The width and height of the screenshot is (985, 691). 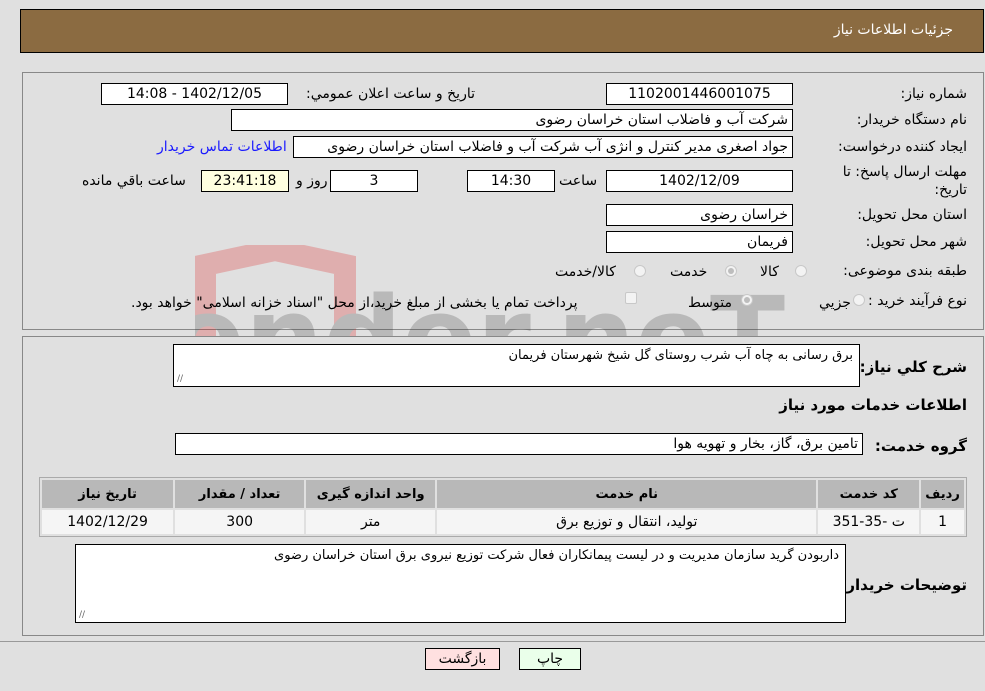 I want to click on deadline-date-field: 1402/12/09, so click(x=699, y=181).